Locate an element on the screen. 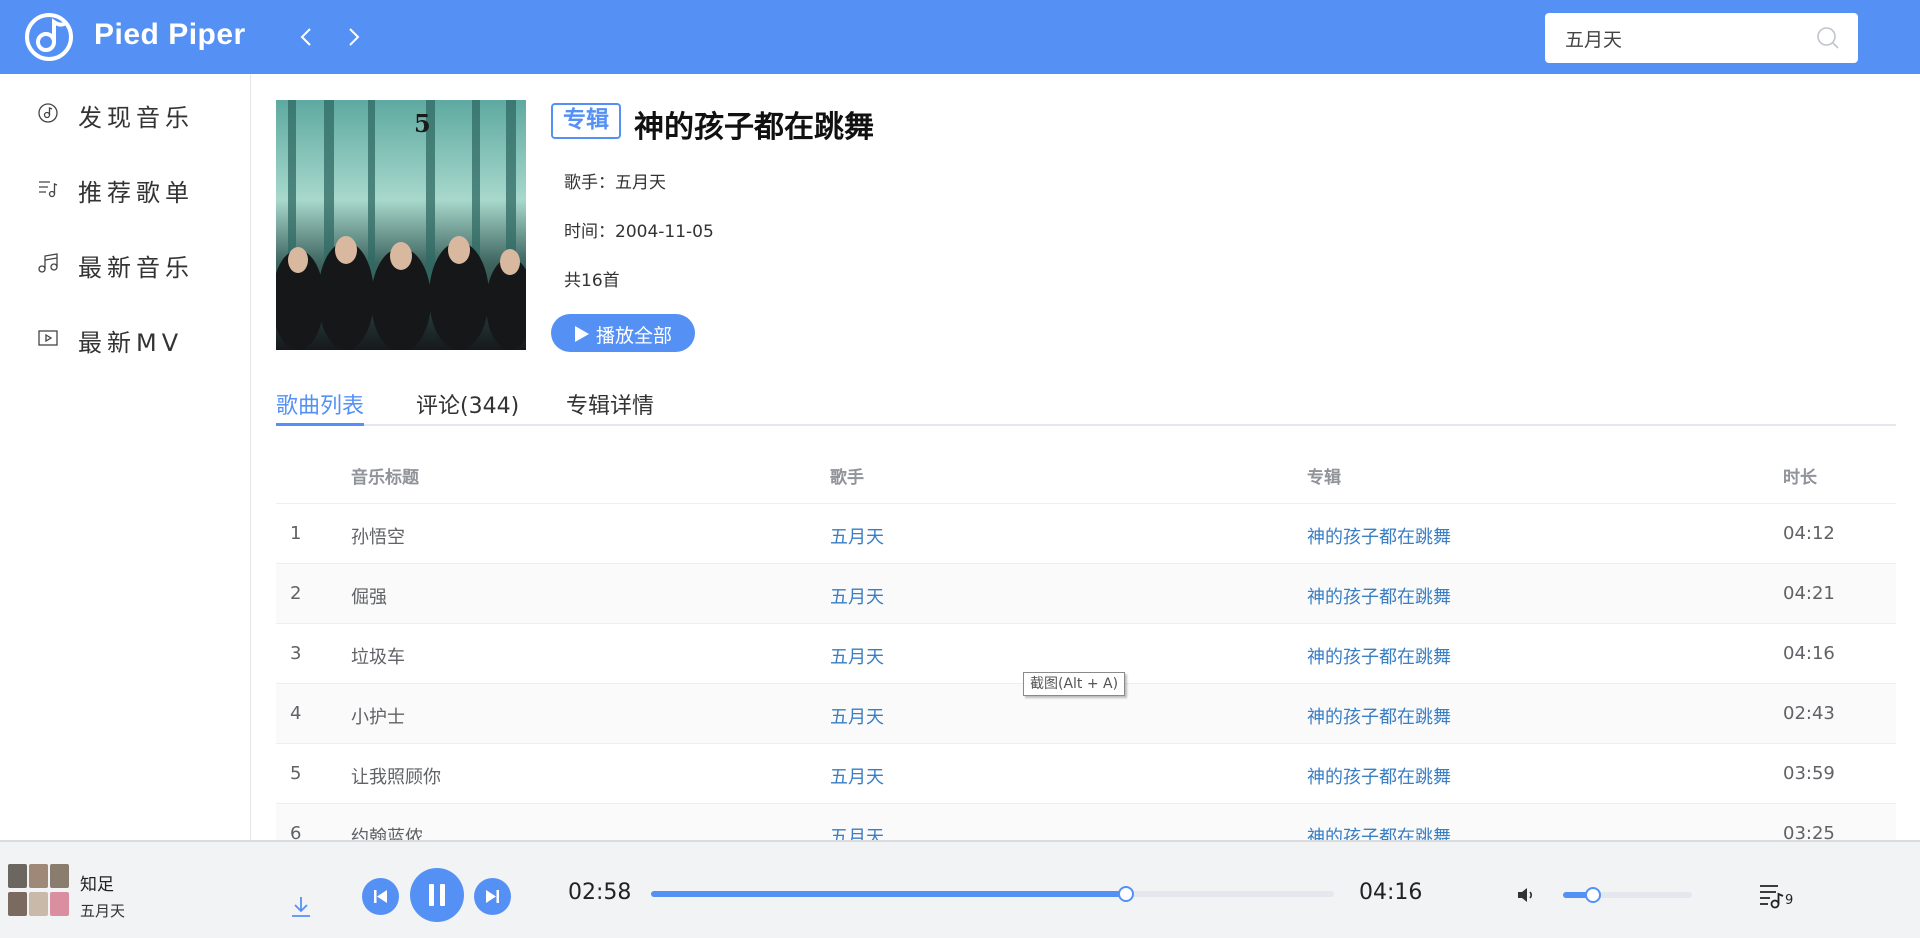 Image resolution: width=1920 pixels, height=938 pixels. column-header-artist: 歌手 is located at coordinates (847, 478).